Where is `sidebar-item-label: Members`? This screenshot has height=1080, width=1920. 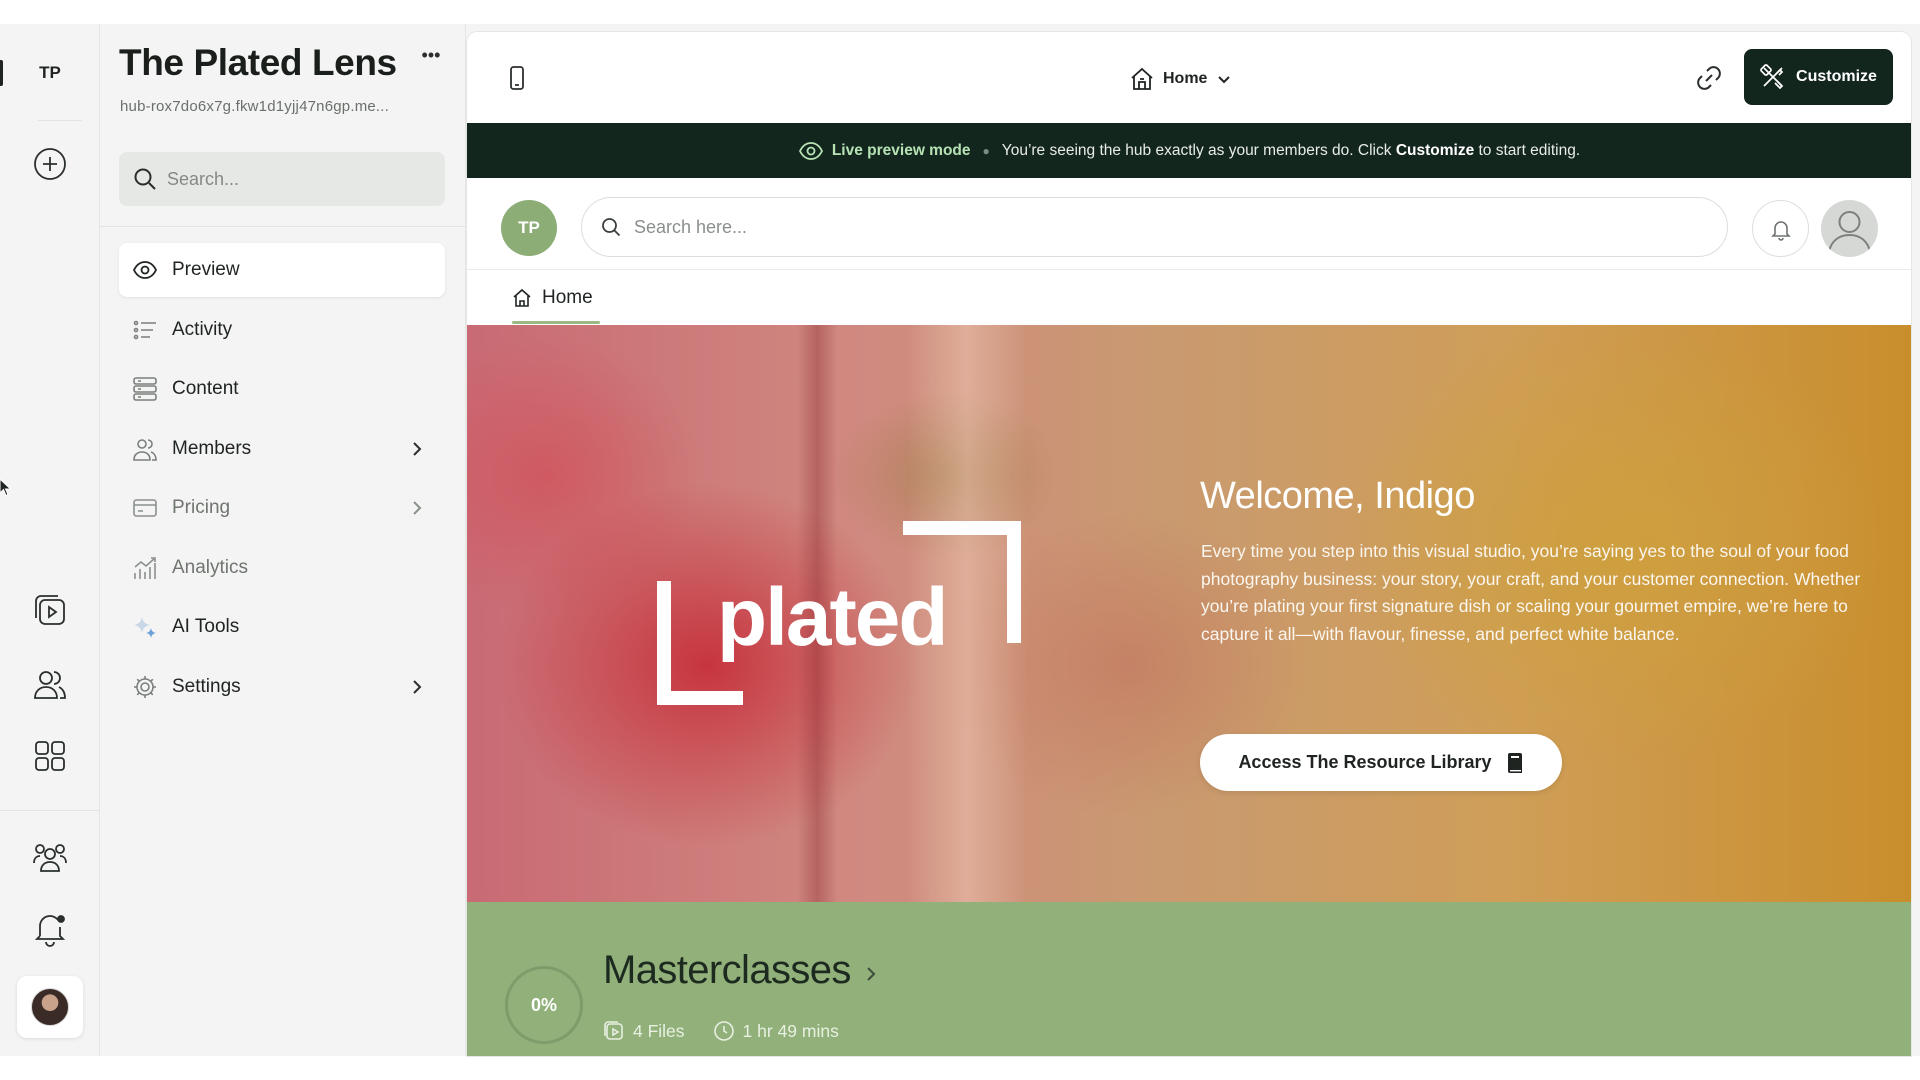
sidebar-item-label: Members is located at coordinates (212, 448).